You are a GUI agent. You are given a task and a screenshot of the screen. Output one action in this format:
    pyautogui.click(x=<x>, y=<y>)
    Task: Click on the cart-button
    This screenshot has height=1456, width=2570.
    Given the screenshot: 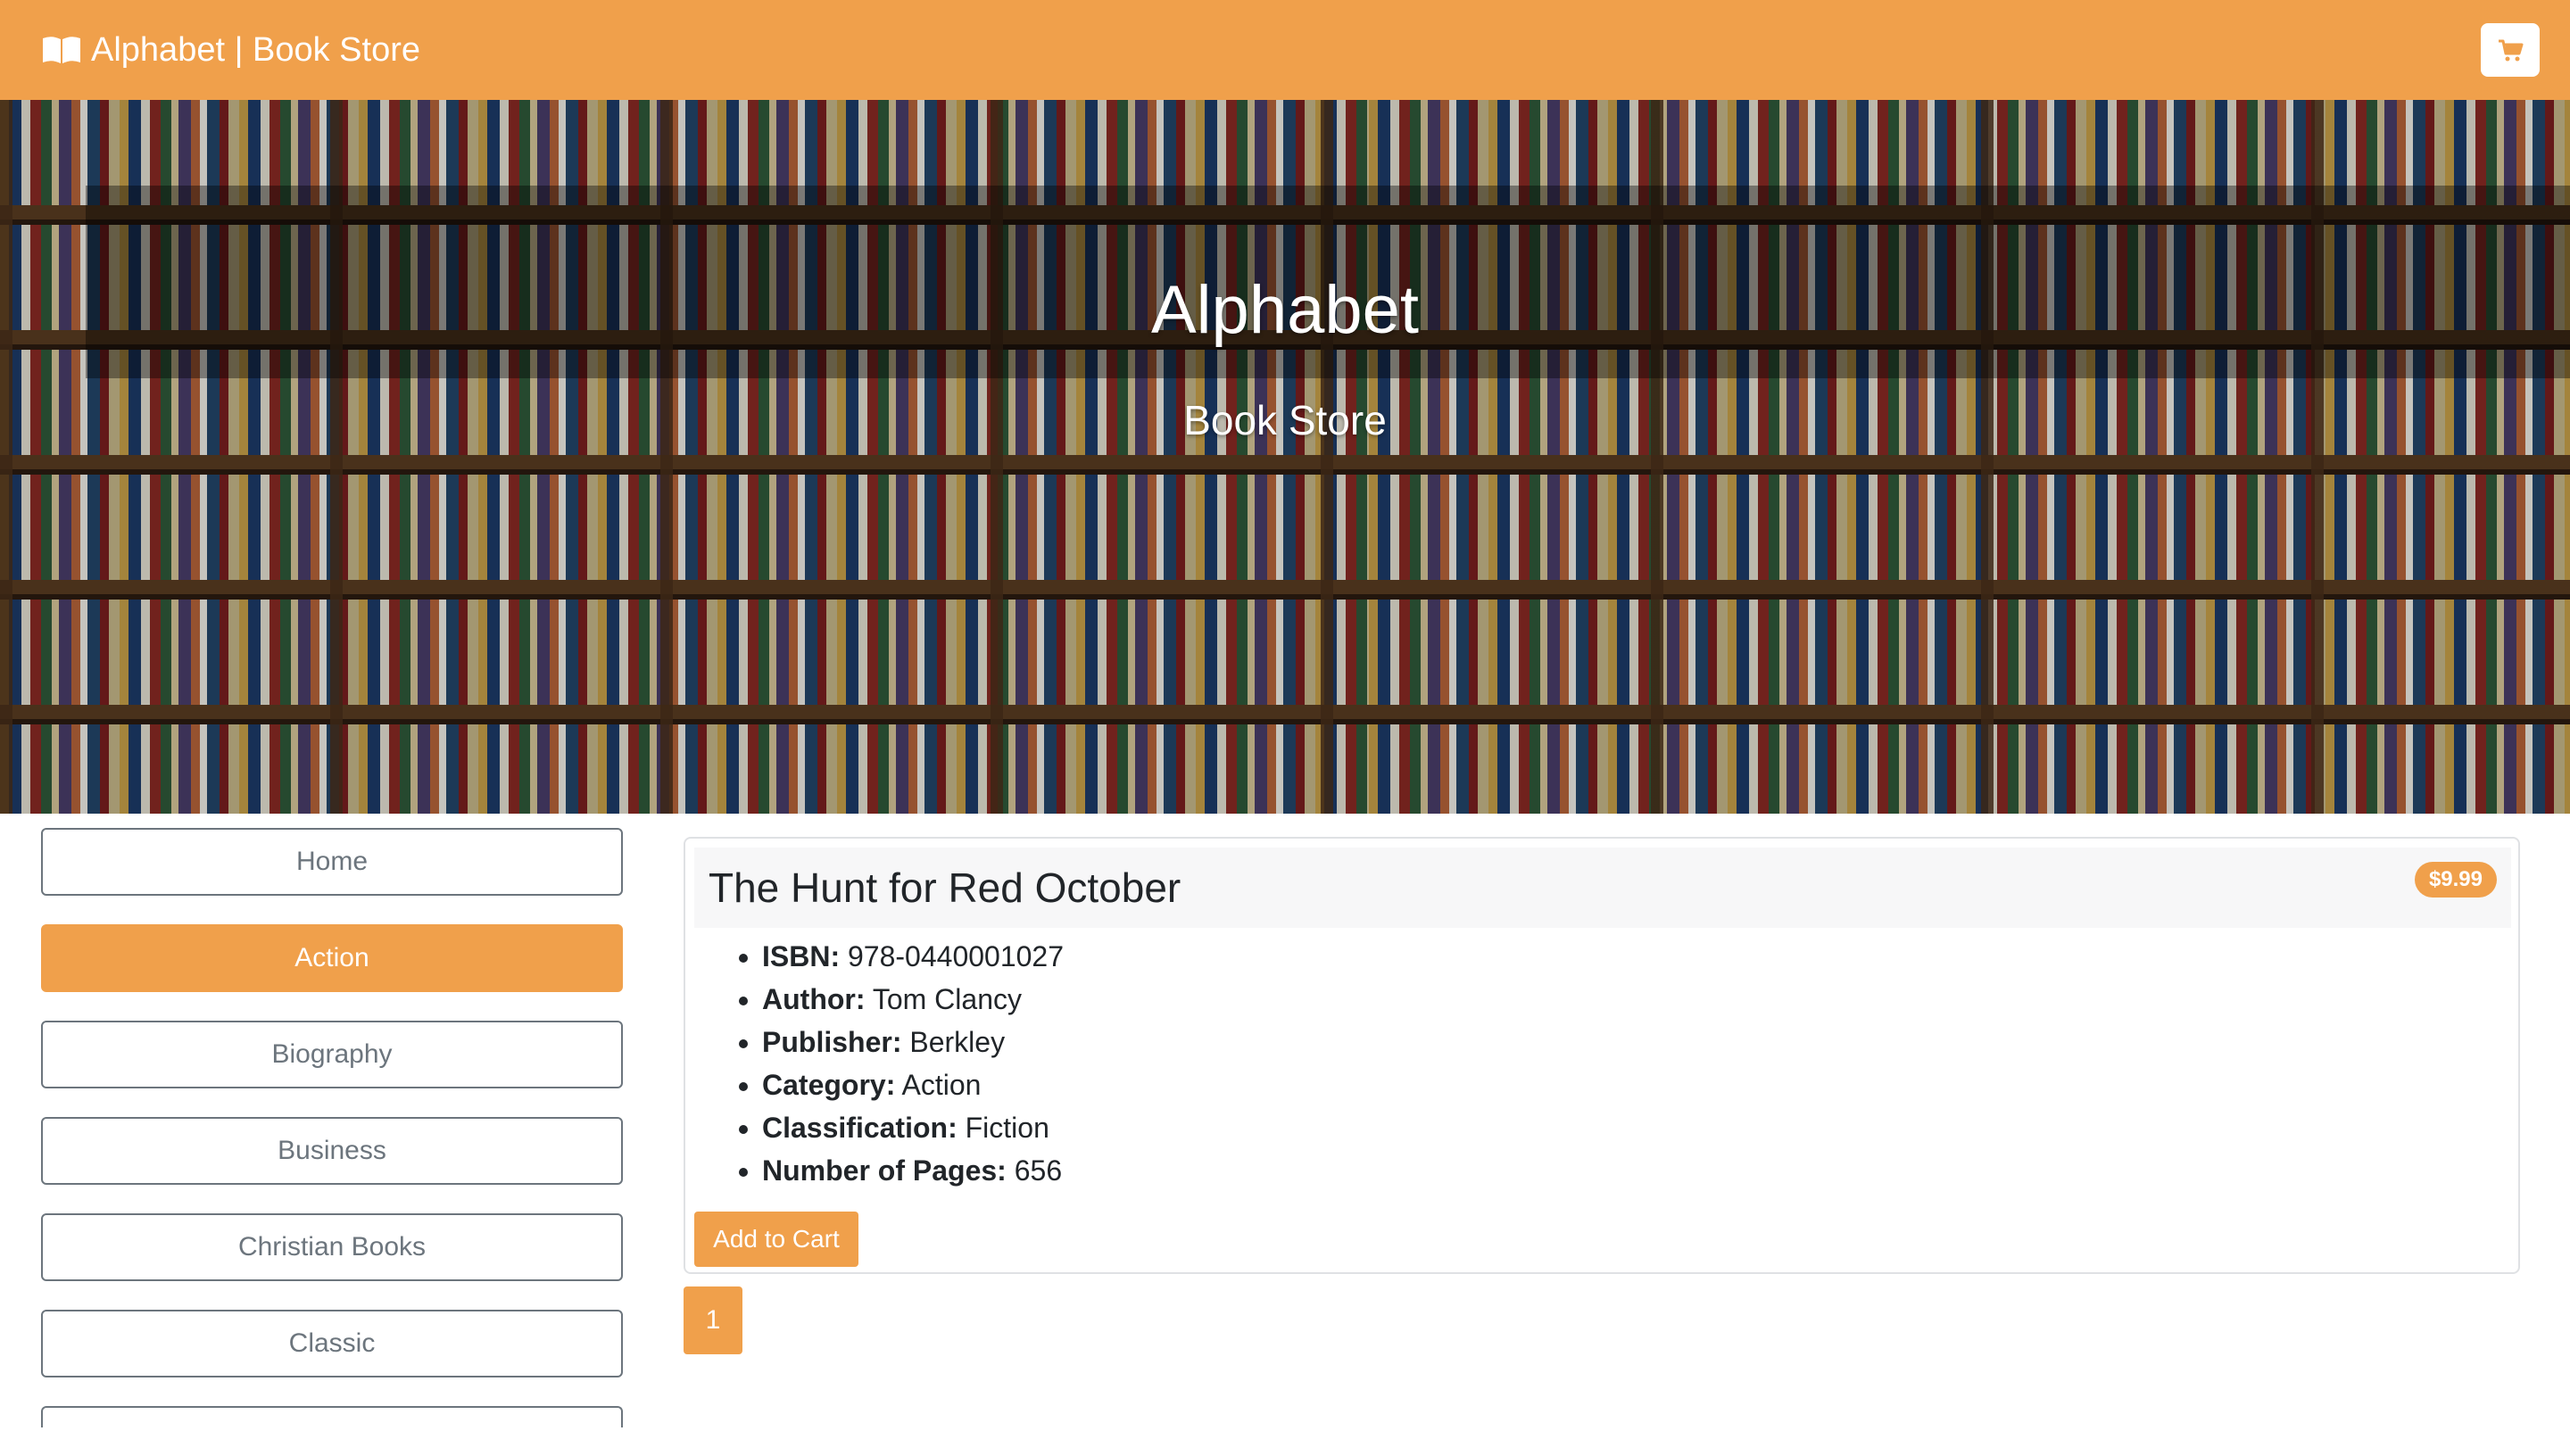 What is the action you would take?
    pyautogui.click(x=2510, y=50)
    